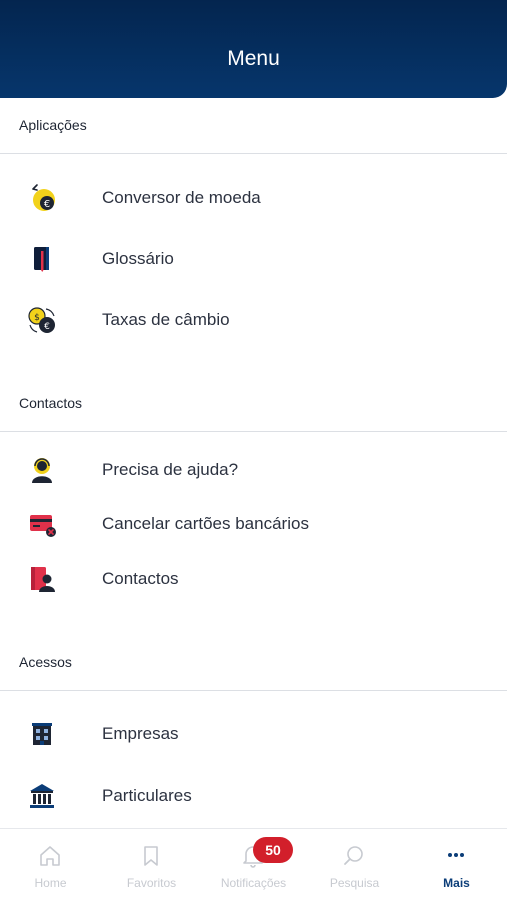  I want to click on menu-item-precisa-de-ajuda: Precisa de ajuda?, so click(253, 470).